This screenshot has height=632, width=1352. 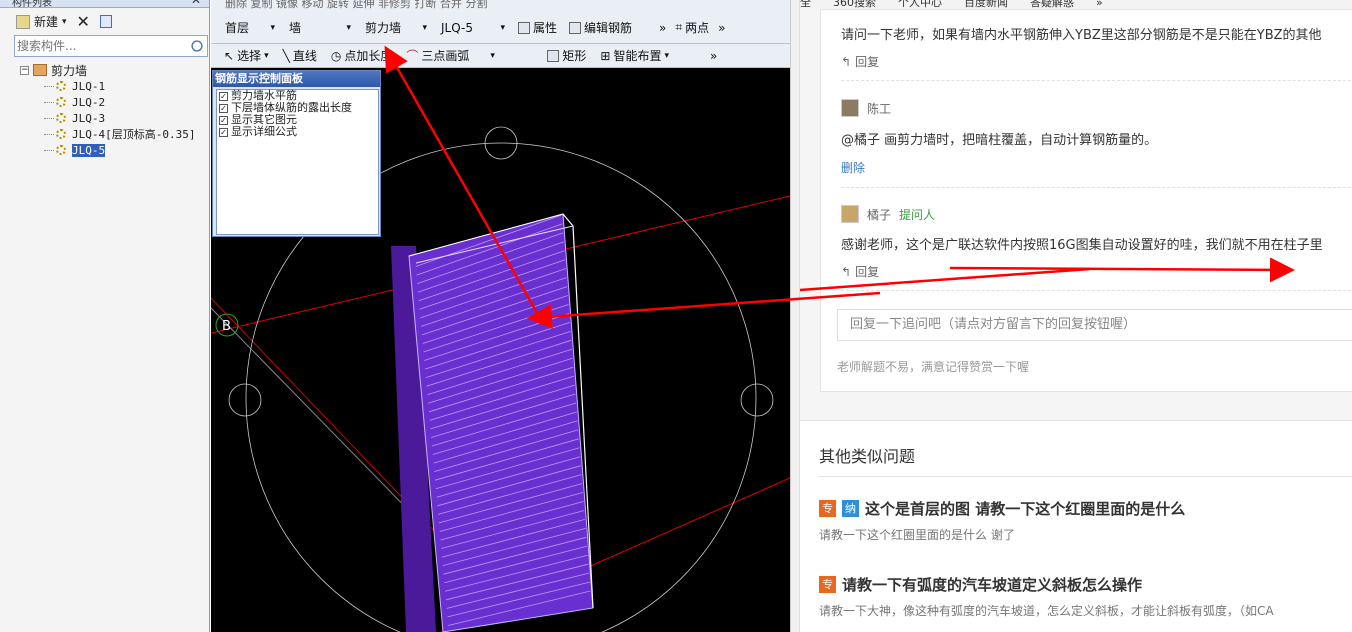 I want to click on delete-link: 删除, so click(x=853, y=167).